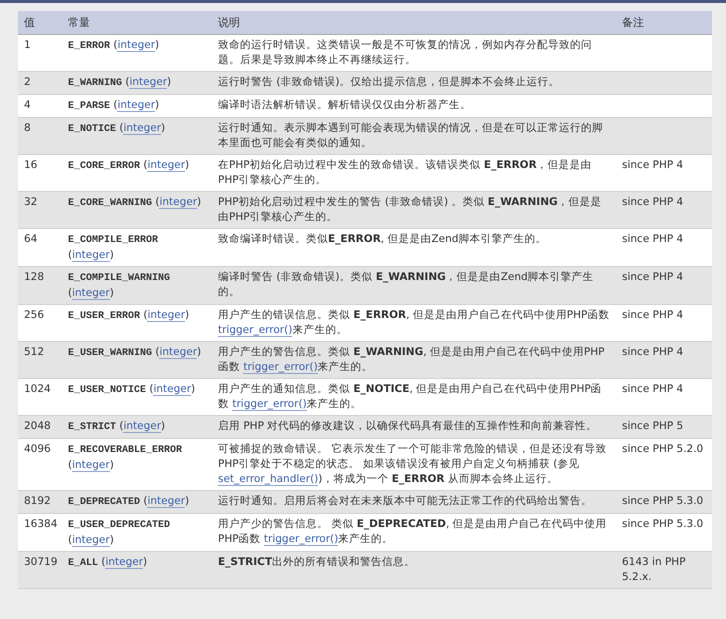 The height and width of the screenshot is (619, 726). I want to click on constant-cell: E_USER_WARNING (integer), so click(137, 360).